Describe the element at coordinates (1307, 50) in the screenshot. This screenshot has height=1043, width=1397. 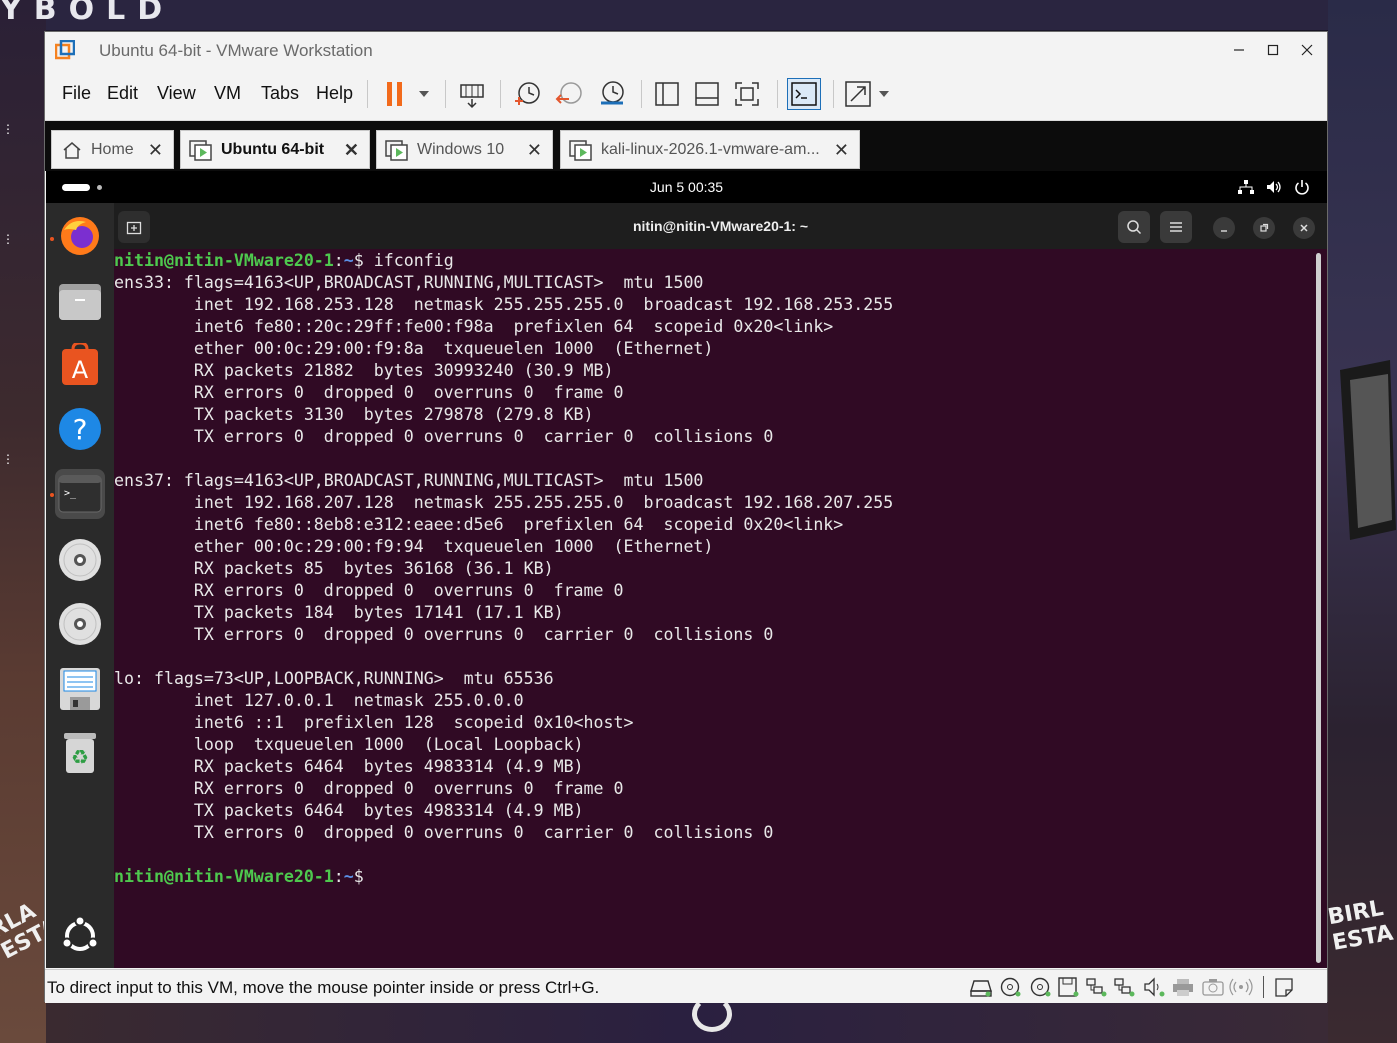
I see `close-button` at that location.